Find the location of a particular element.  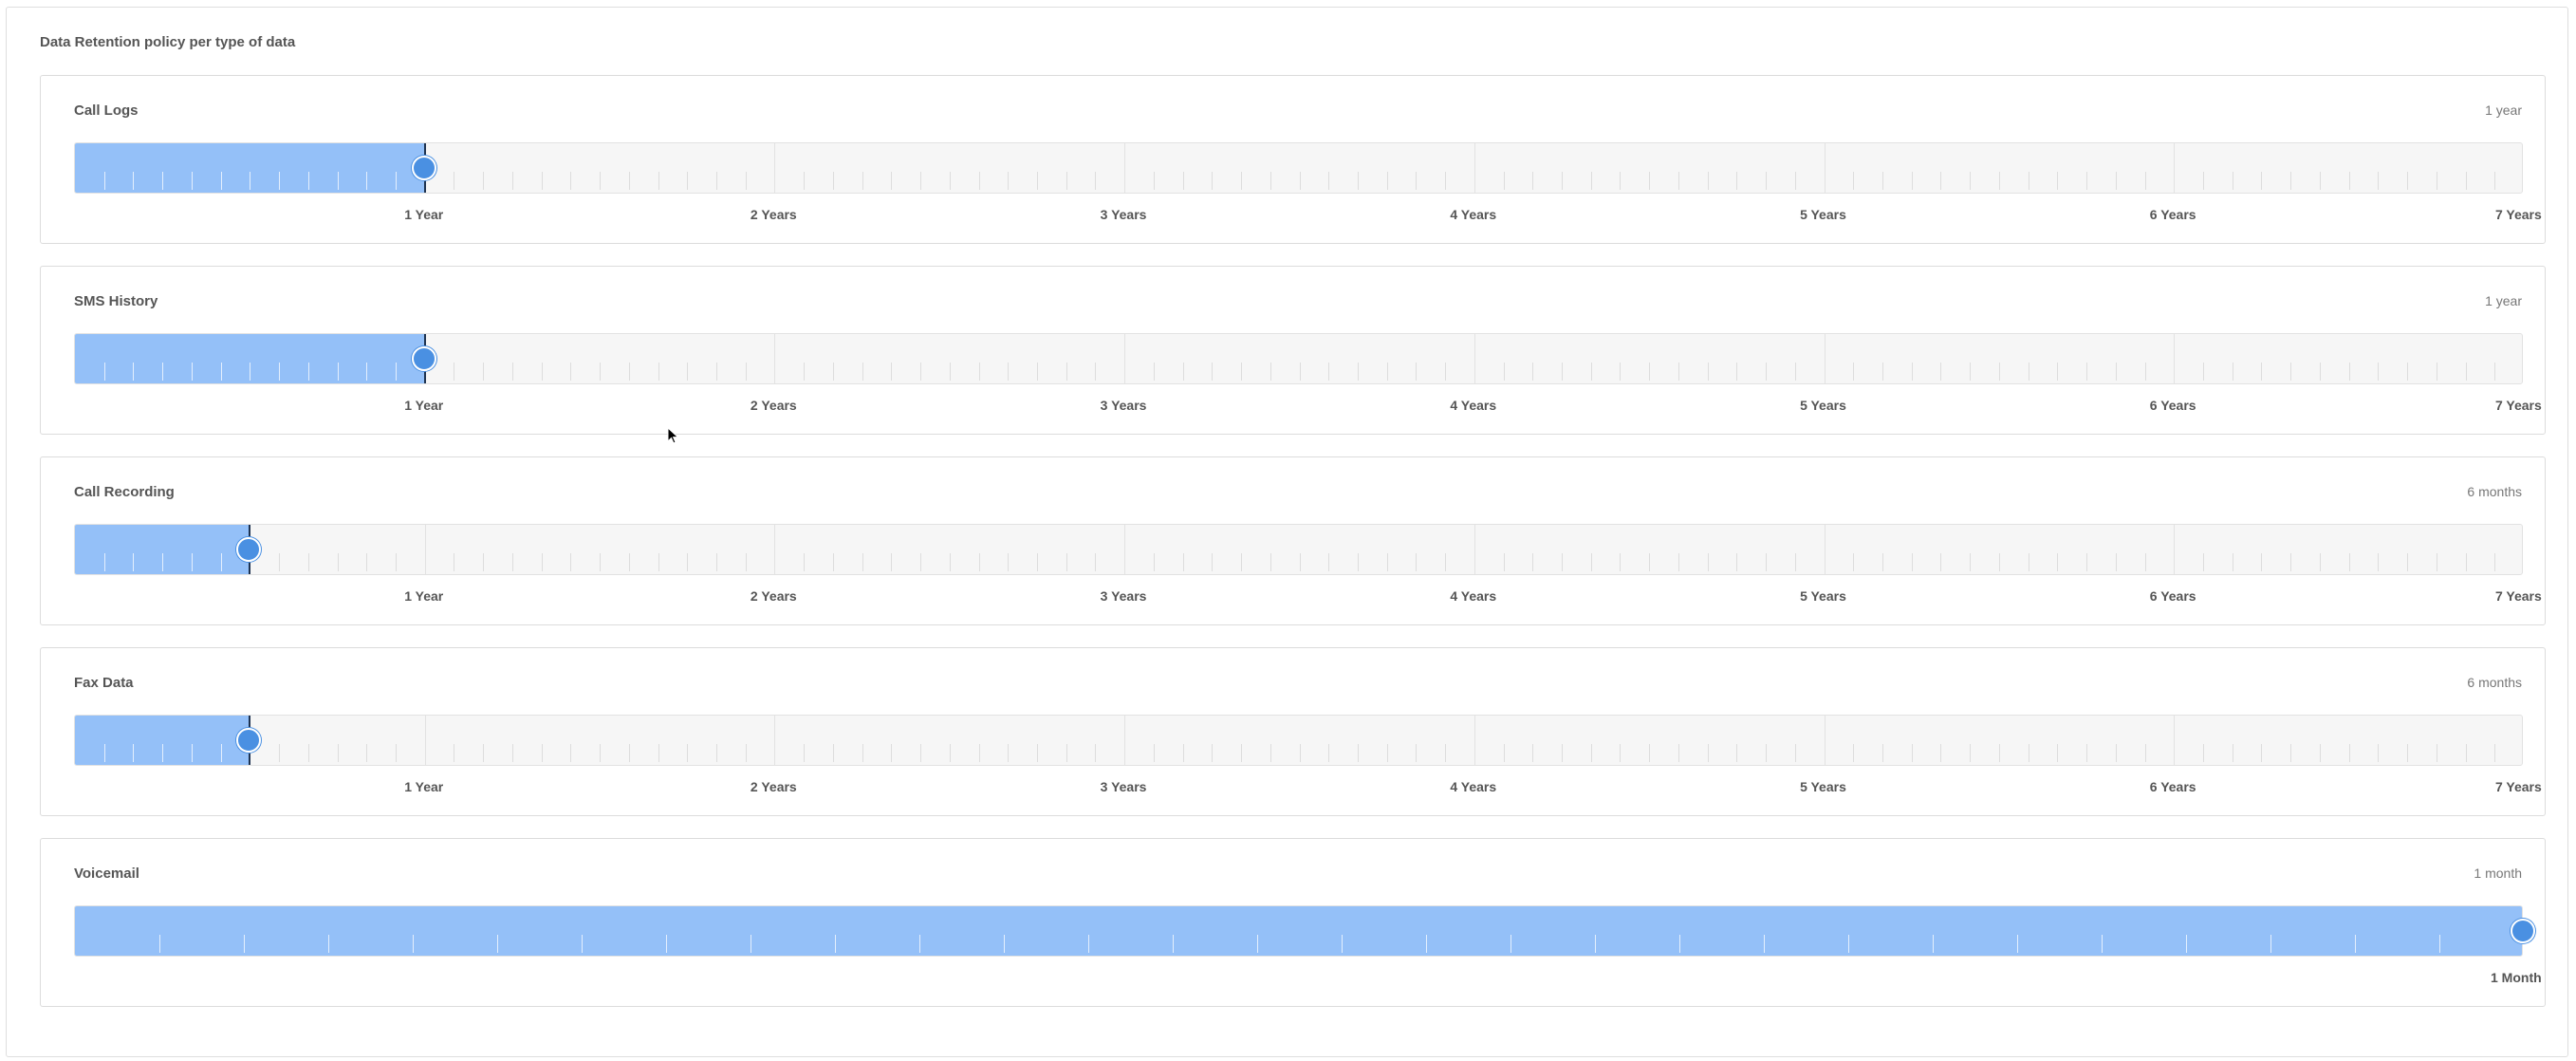

slider-fill is located at coordinates (1298, 931).